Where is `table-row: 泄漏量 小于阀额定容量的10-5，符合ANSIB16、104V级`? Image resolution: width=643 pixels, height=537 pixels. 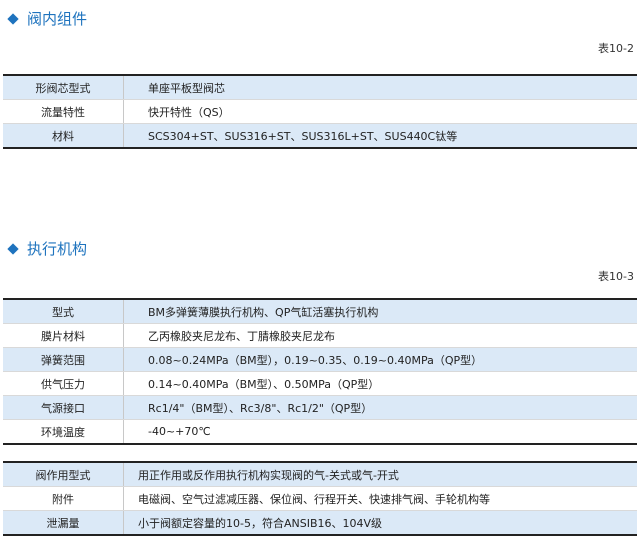
table-row: 泄漏量 小于阀额定容量的10-5，符合ANSIB16、104V级 is located at coordinates (320, 523).